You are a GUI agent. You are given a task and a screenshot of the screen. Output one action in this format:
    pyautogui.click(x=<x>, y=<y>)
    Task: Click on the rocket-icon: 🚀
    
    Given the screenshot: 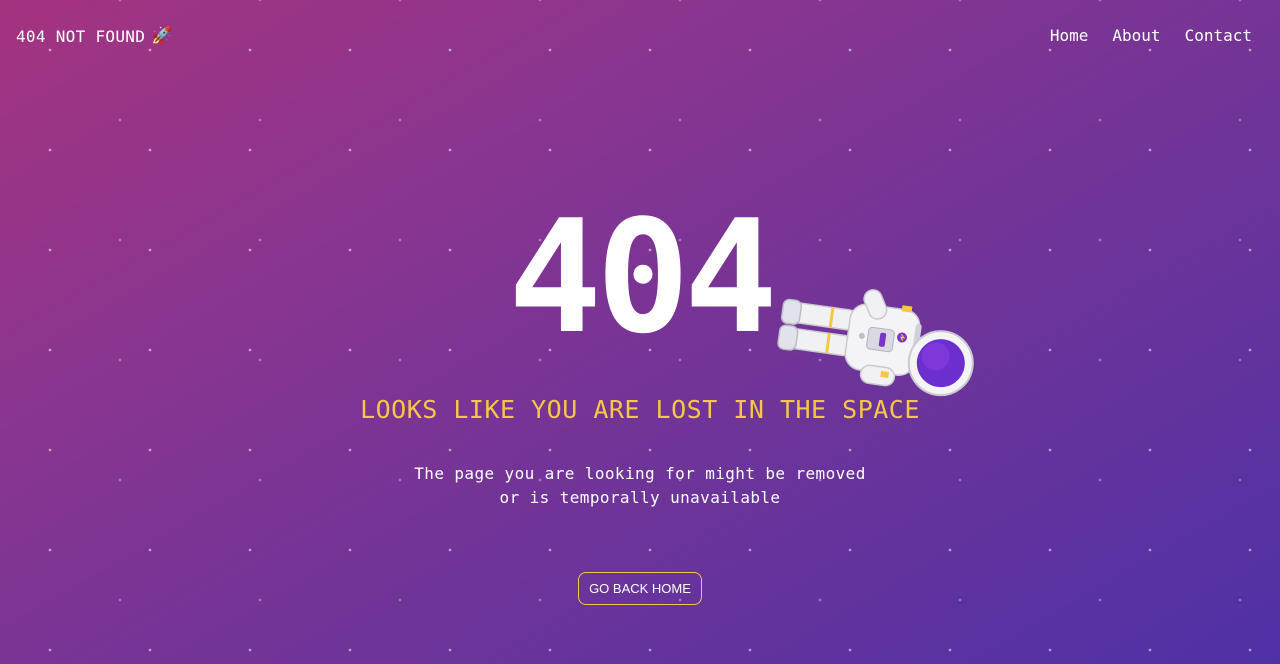 What is the action you would take?
    pyautogui.click(x=162, y=36)
    